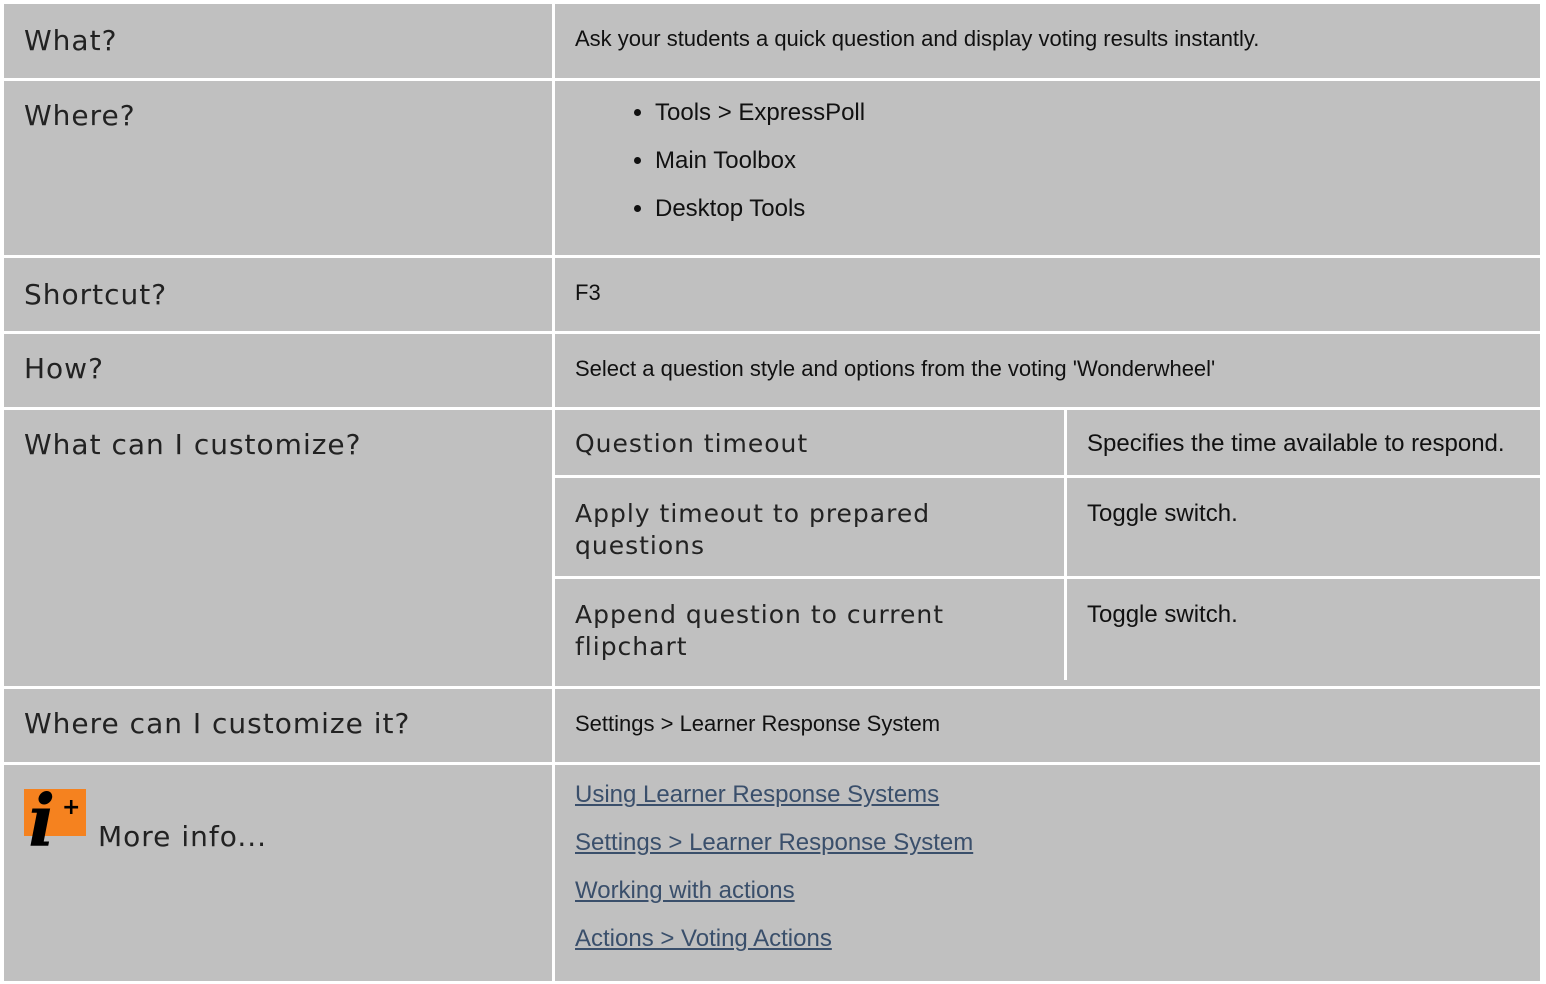 Image resolution: width=1546 pixels, height=984 pixels. What do you see at coordinates (811, 629) in the screenshot?
I see `option-name: Append question to current flipchart` at bounding box center [811, 629].